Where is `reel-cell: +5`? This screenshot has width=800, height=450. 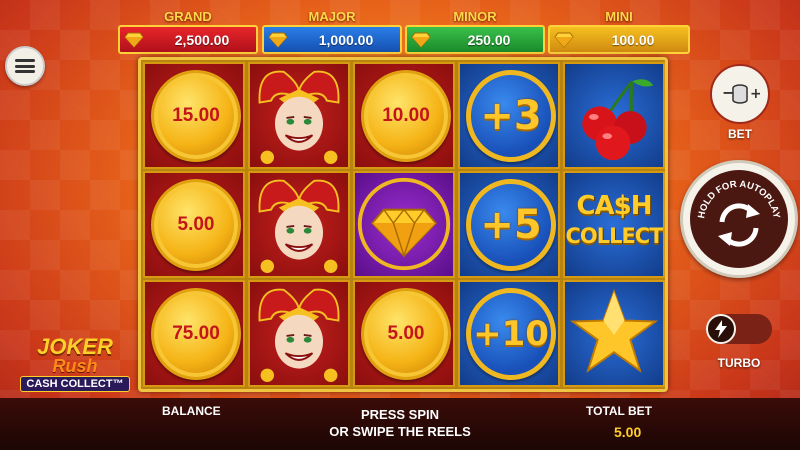 reel-cell: +5 is located at coordinates (509, 224).